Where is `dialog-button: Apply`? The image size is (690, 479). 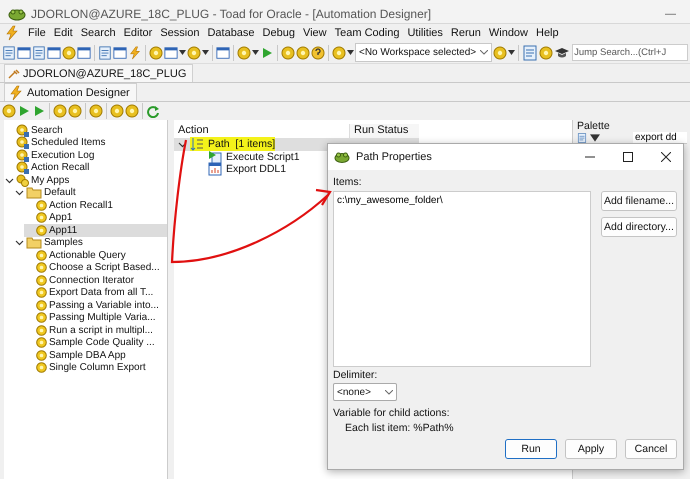 dialog-button: Apply is located at coordinates (591, 449).